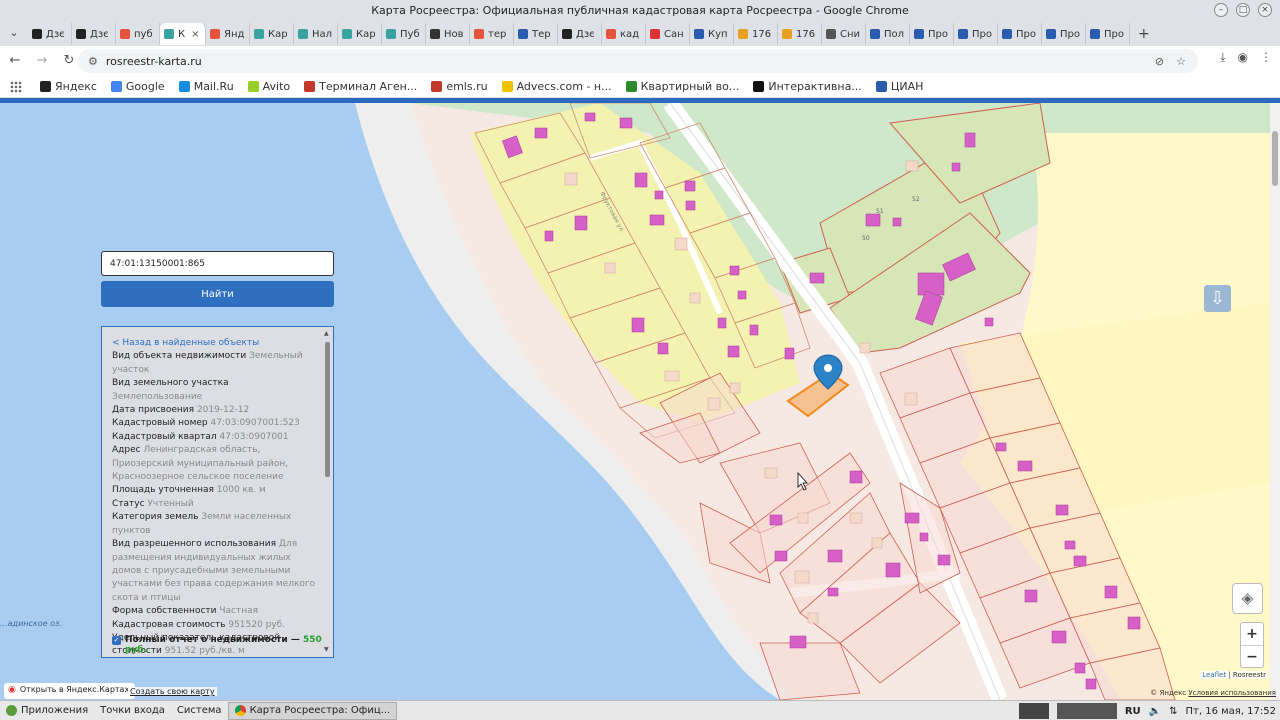  Describe the element at coordinates (1159, 61) in the screenshot. I see `eye-off-icon: ⊘` at that location.